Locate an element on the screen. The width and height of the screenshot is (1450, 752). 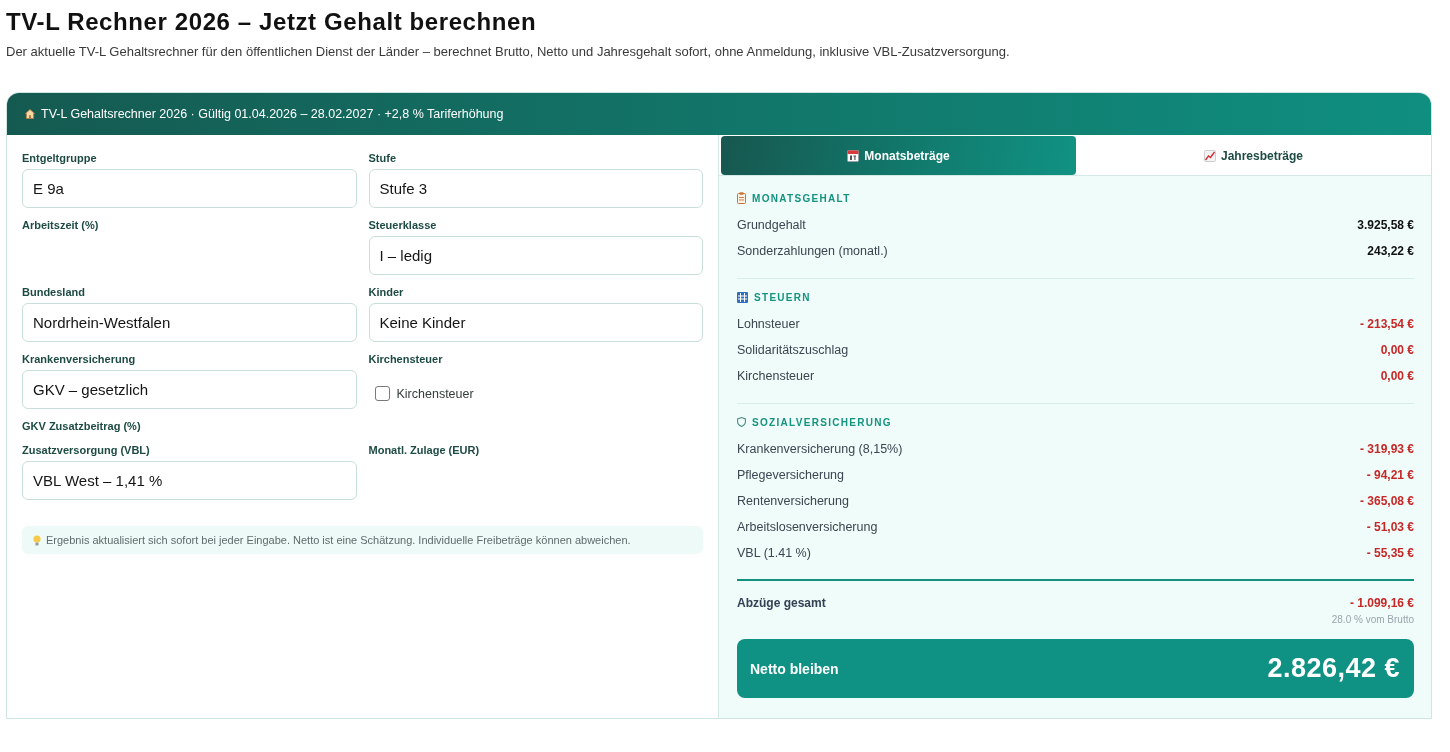
percent-note: 28.0 % vom Brutto is located at coordinates (1372, 620).